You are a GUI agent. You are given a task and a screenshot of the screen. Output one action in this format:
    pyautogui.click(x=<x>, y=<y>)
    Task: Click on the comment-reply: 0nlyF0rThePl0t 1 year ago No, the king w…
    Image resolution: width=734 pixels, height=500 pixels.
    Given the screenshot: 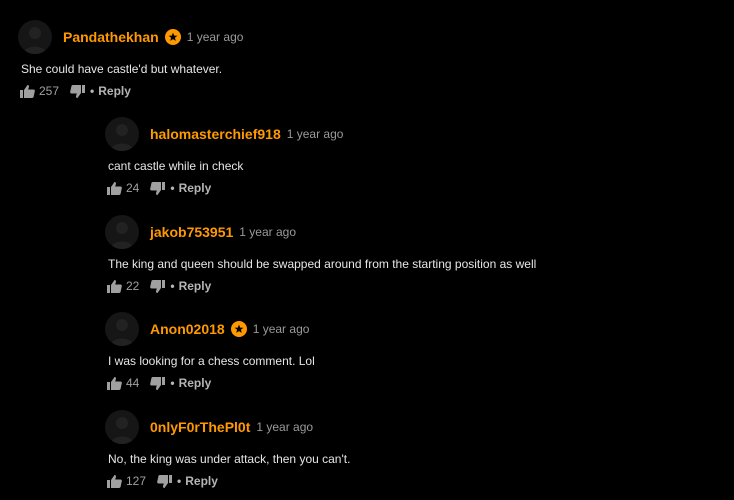 What is the action you would take?
    pyautogui.click(x=227, y=450)
    